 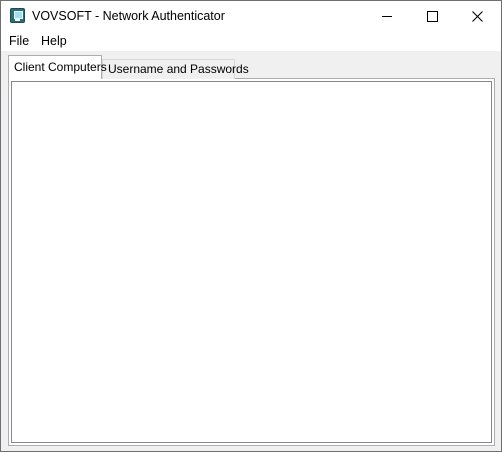 I want to click on menu-help: Help, so click(x=54, y=41).